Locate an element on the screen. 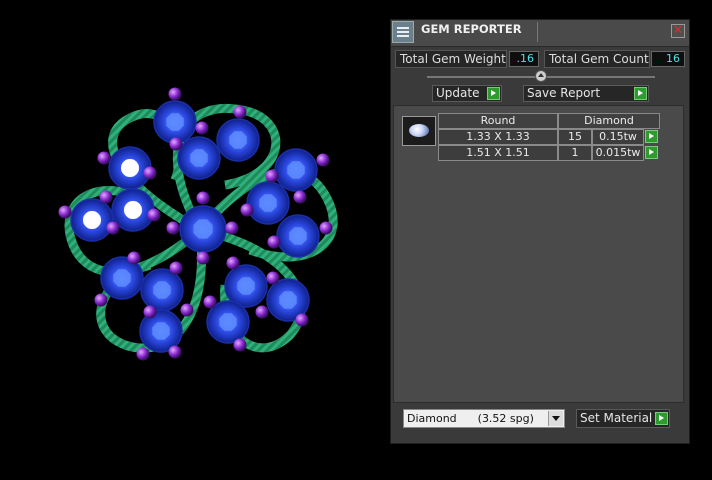  round-gem-icon is located at coordinates (419, 131).